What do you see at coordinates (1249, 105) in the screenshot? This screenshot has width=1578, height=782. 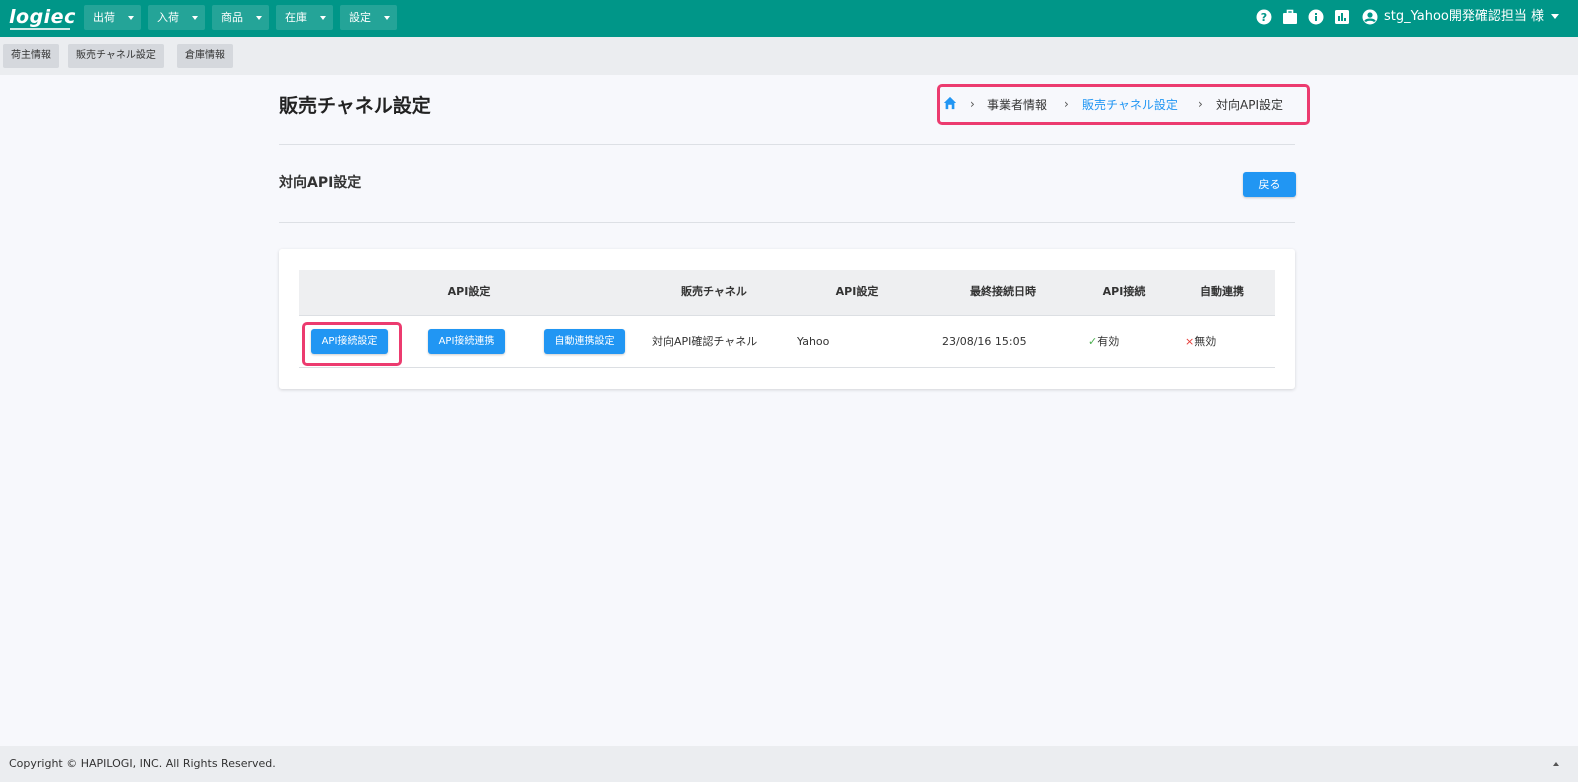 I see `breadcrumb-current: 対向API設定` at bounding box center [1249, 105].